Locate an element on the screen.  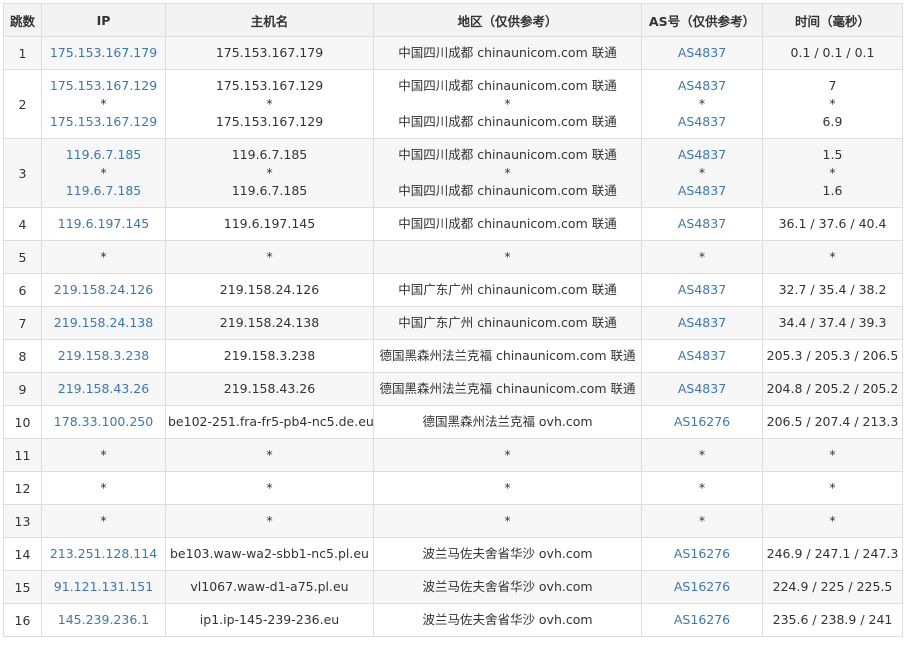
ip-link: 219.158.24.138 is located at coordinates (103, 323).